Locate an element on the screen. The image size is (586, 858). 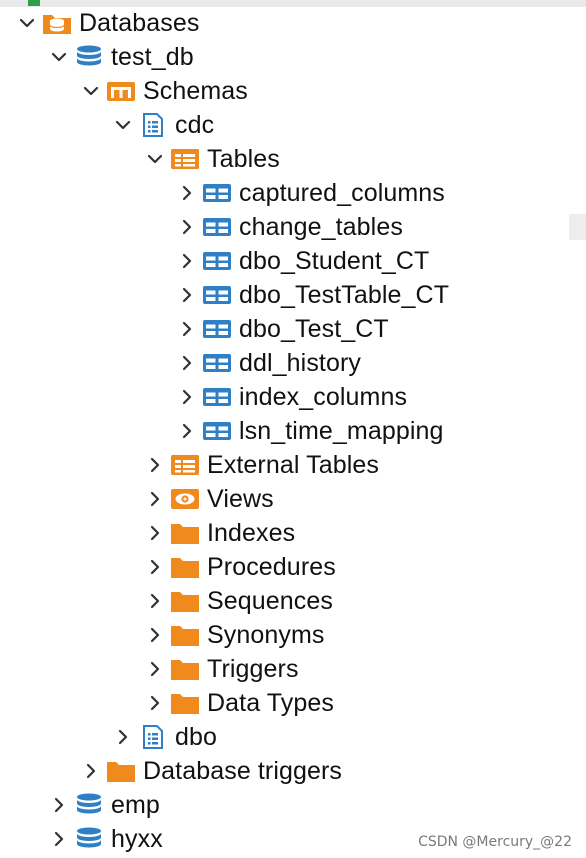
tree-node-ddl-history: ddl_history is located at coordinates (293, 363).